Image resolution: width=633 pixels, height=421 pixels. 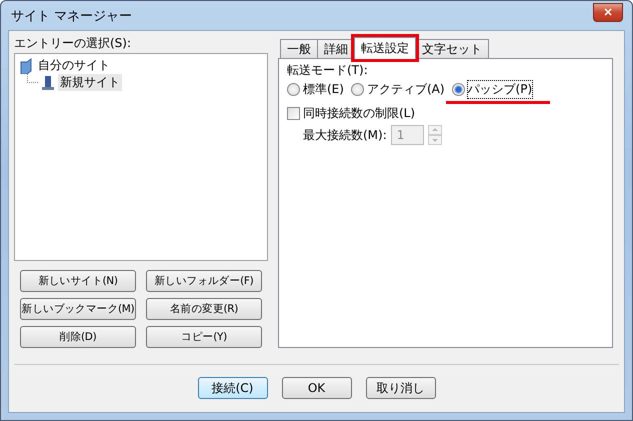 What do you see at coordinates (71, 16) in the screenshot?
I see `window-title: サイト マネージャー` at bounding box center [71, 16].